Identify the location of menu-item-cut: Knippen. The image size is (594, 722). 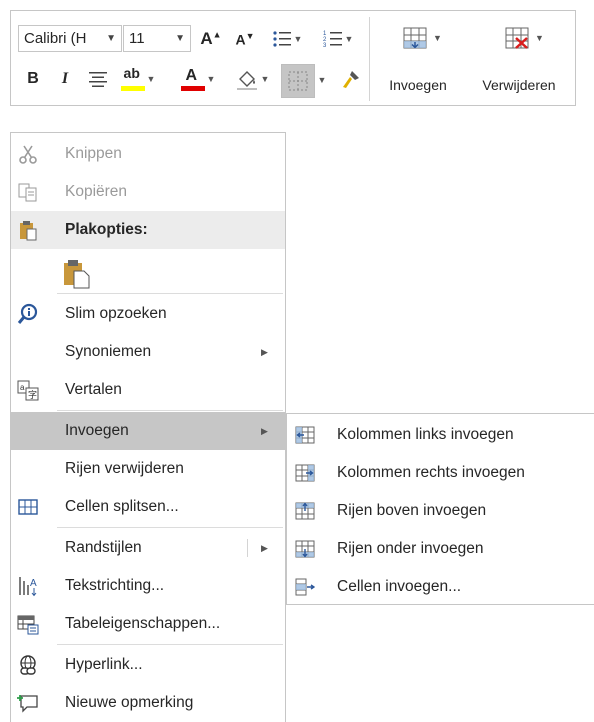
(148, 154).